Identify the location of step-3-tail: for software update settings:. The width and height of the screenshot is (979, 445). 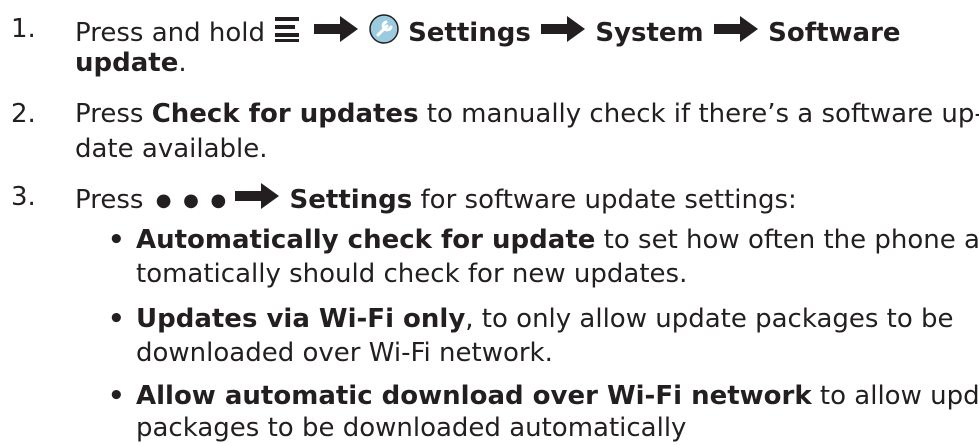
(604, 200).